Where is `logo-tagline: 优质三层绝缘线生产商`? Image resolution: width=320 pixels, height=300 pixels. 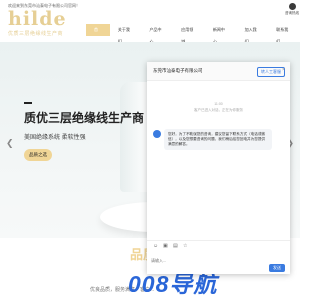 logo-tagline: 优质三层绝缘线生产商 is located at coordinates (36, 34).